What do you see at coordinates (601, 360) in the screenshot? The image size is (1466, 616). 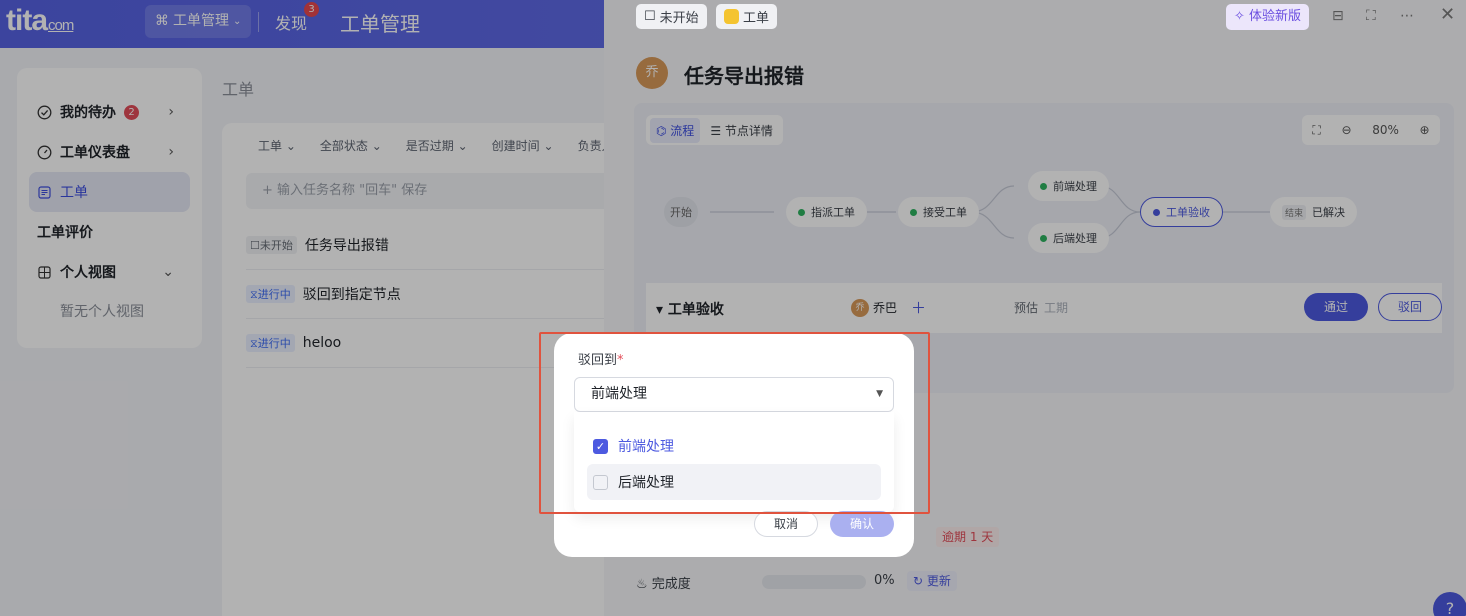 I see `reject-to-label: 驳回到*` at bounding box center [601, 360].